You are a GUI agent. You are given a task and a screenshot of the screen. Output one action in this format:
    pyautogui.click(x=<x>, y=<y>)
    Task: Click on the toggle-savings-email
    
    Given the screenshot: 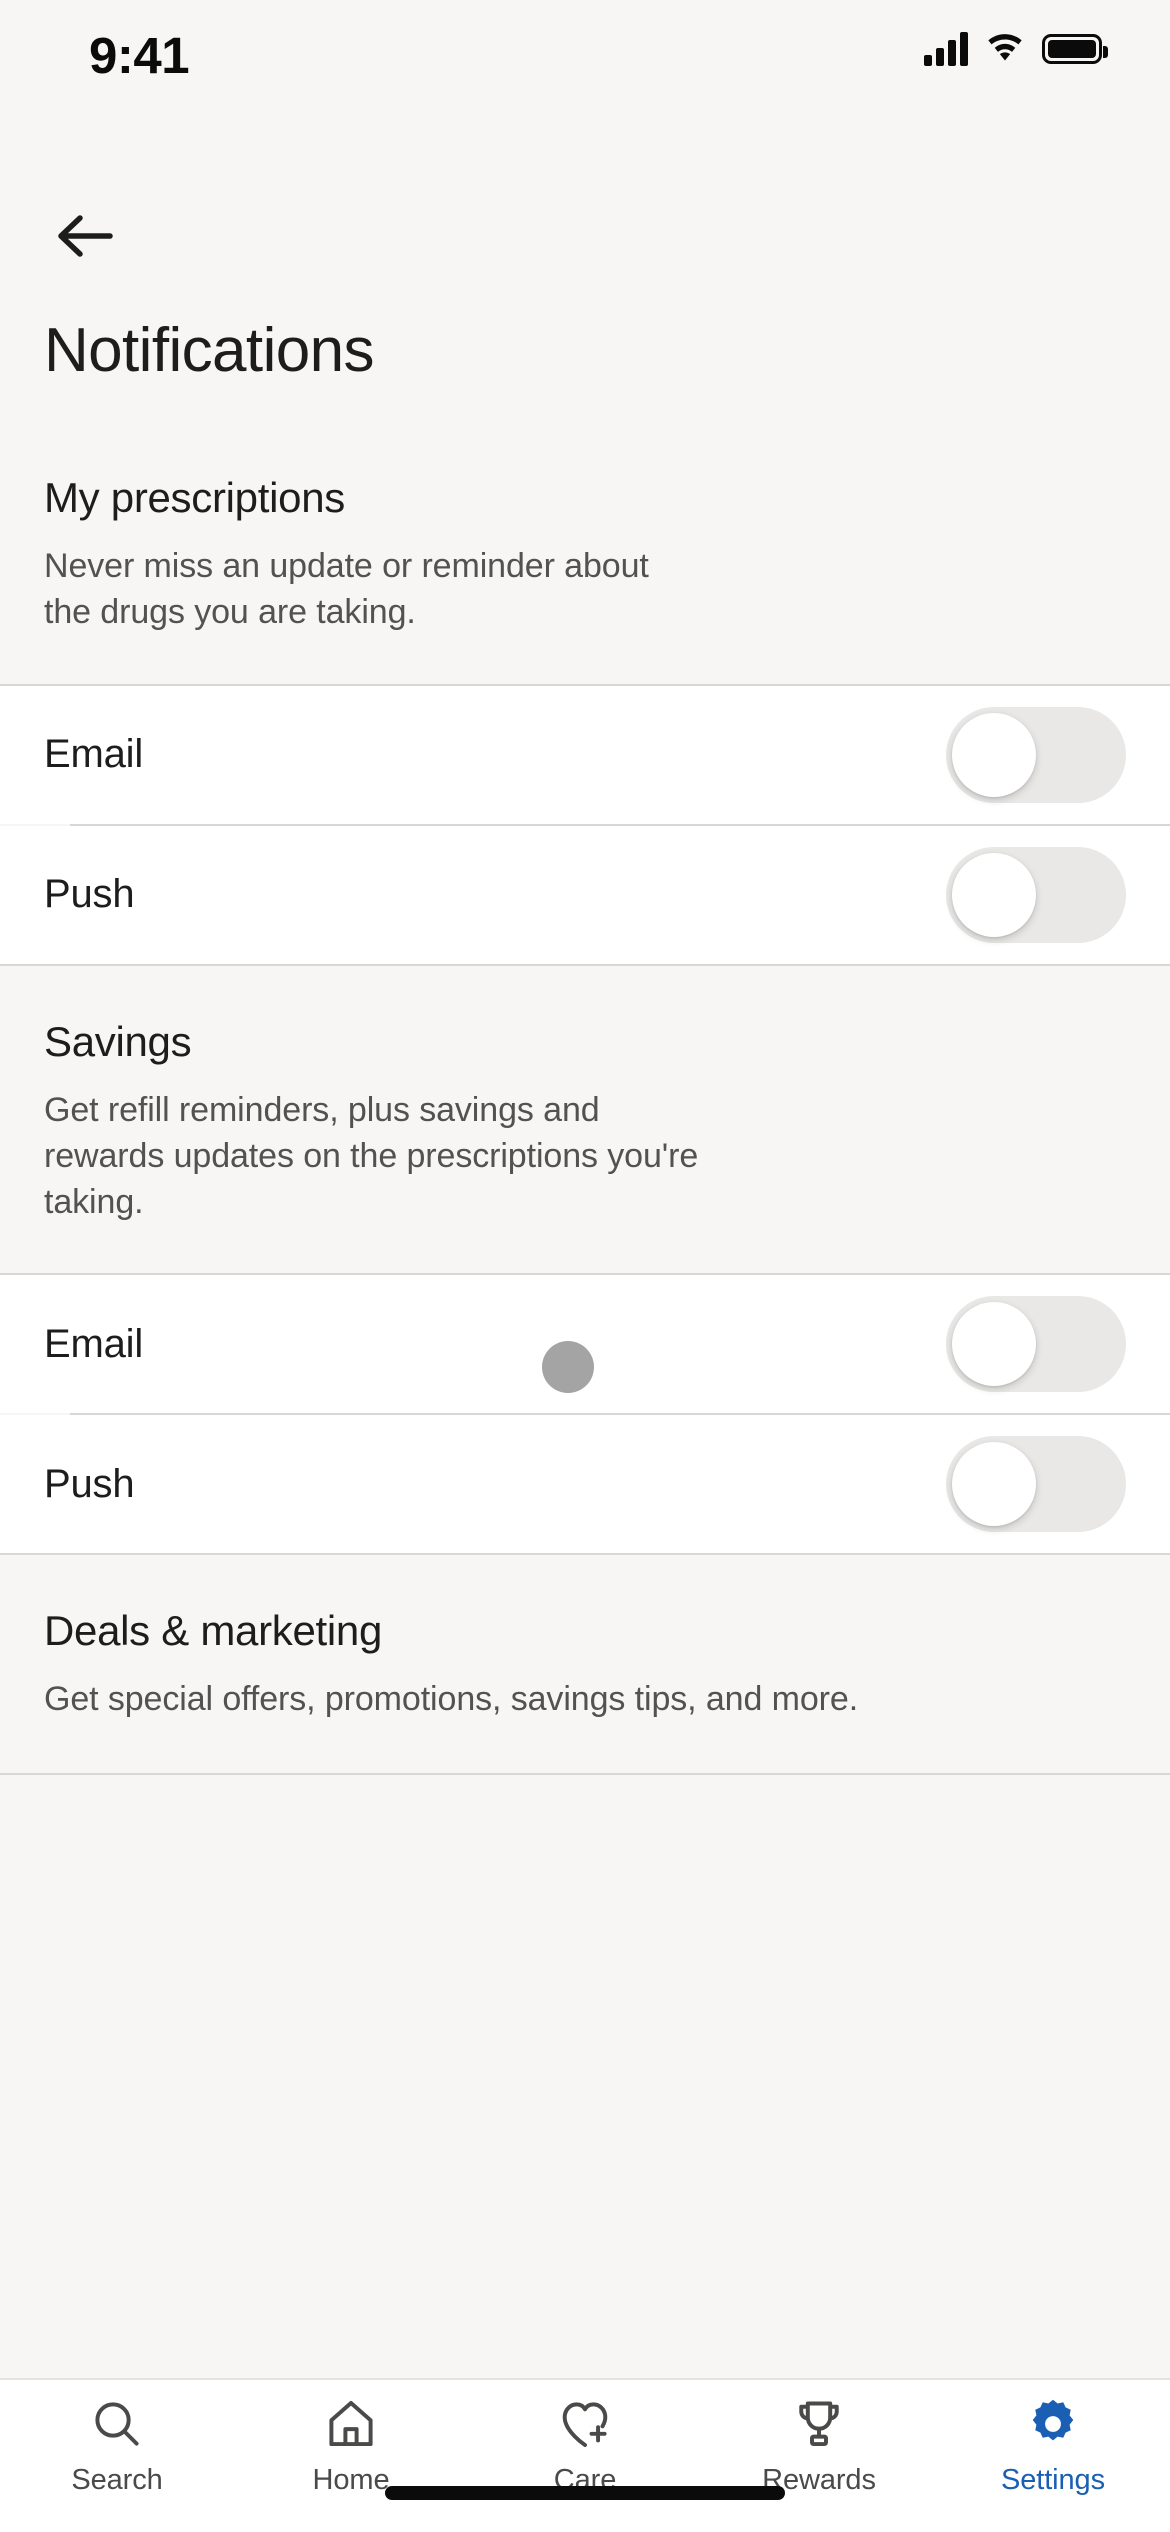 What is the action you would take?
    pyautogui.click(x=1036, y=1344)
    